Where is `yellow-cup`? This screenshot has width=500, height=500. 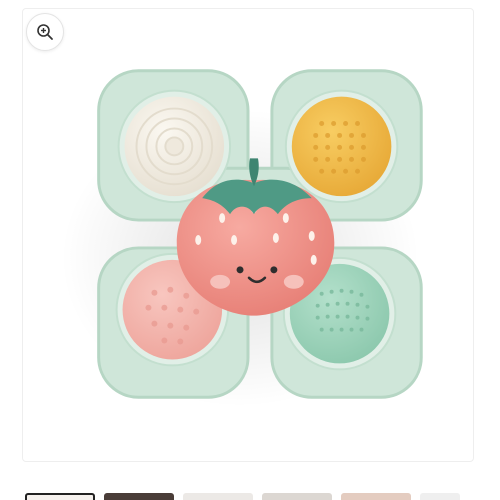
yellow-cup is located at coordinates (341, 146).